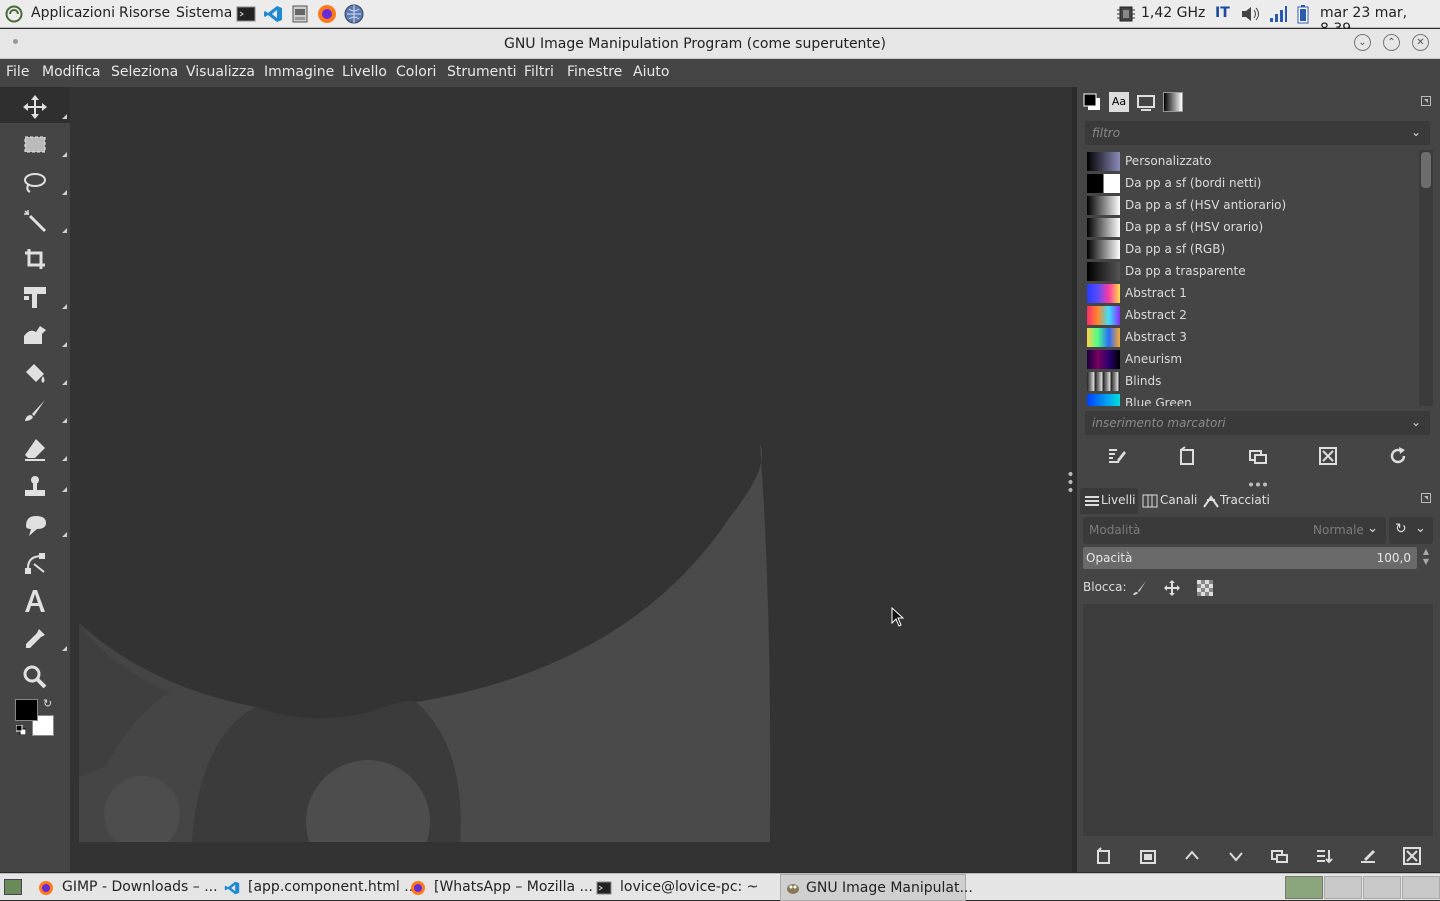 Image resolution: width=1440 pixels, height=901 pixels. I want to click on tags-input: inserimento marcatori ⌄, so click(1257, 423).